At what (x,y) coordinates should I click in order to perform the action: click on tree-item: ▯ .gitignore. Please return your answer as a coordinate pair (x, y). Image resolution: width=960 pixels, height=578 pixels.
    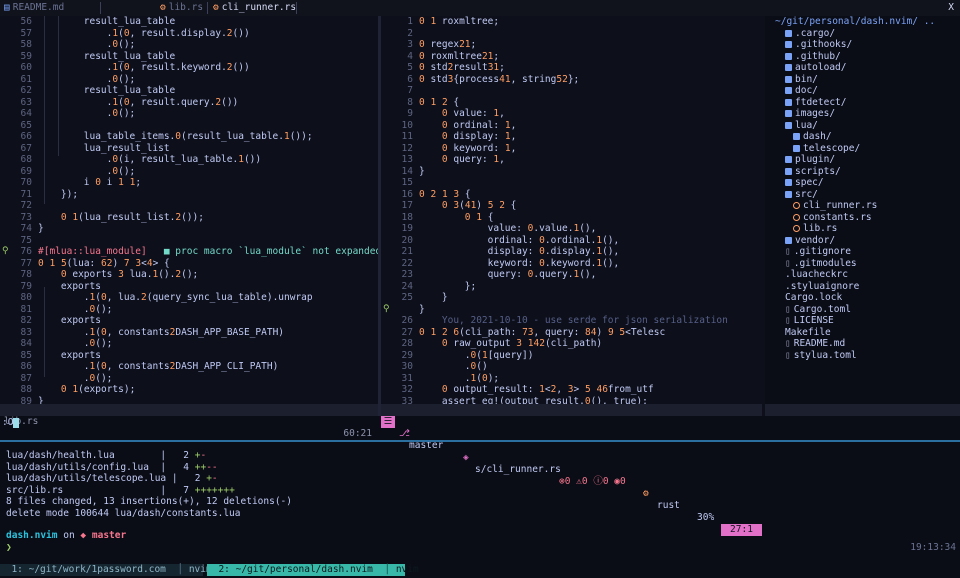
    Looking at the image, I should click on (818, 251).